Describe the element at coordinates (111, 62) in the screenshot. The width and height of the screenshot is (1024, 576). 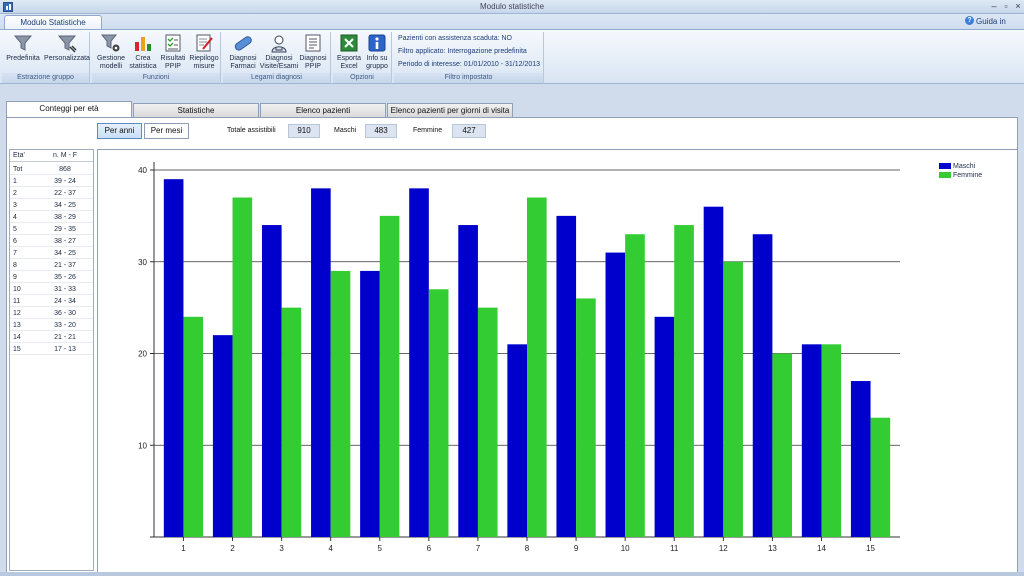
I see `gestione-modelli-label: Gestione modelli` at that location.